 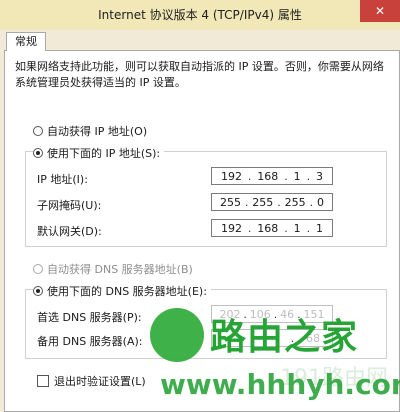 What do you see at coordinates (120, 269) in the screenshot?
I see `dns-auto-label: 自动获得 DNS 服务器地址(B)` at bounding box center [120, 269].